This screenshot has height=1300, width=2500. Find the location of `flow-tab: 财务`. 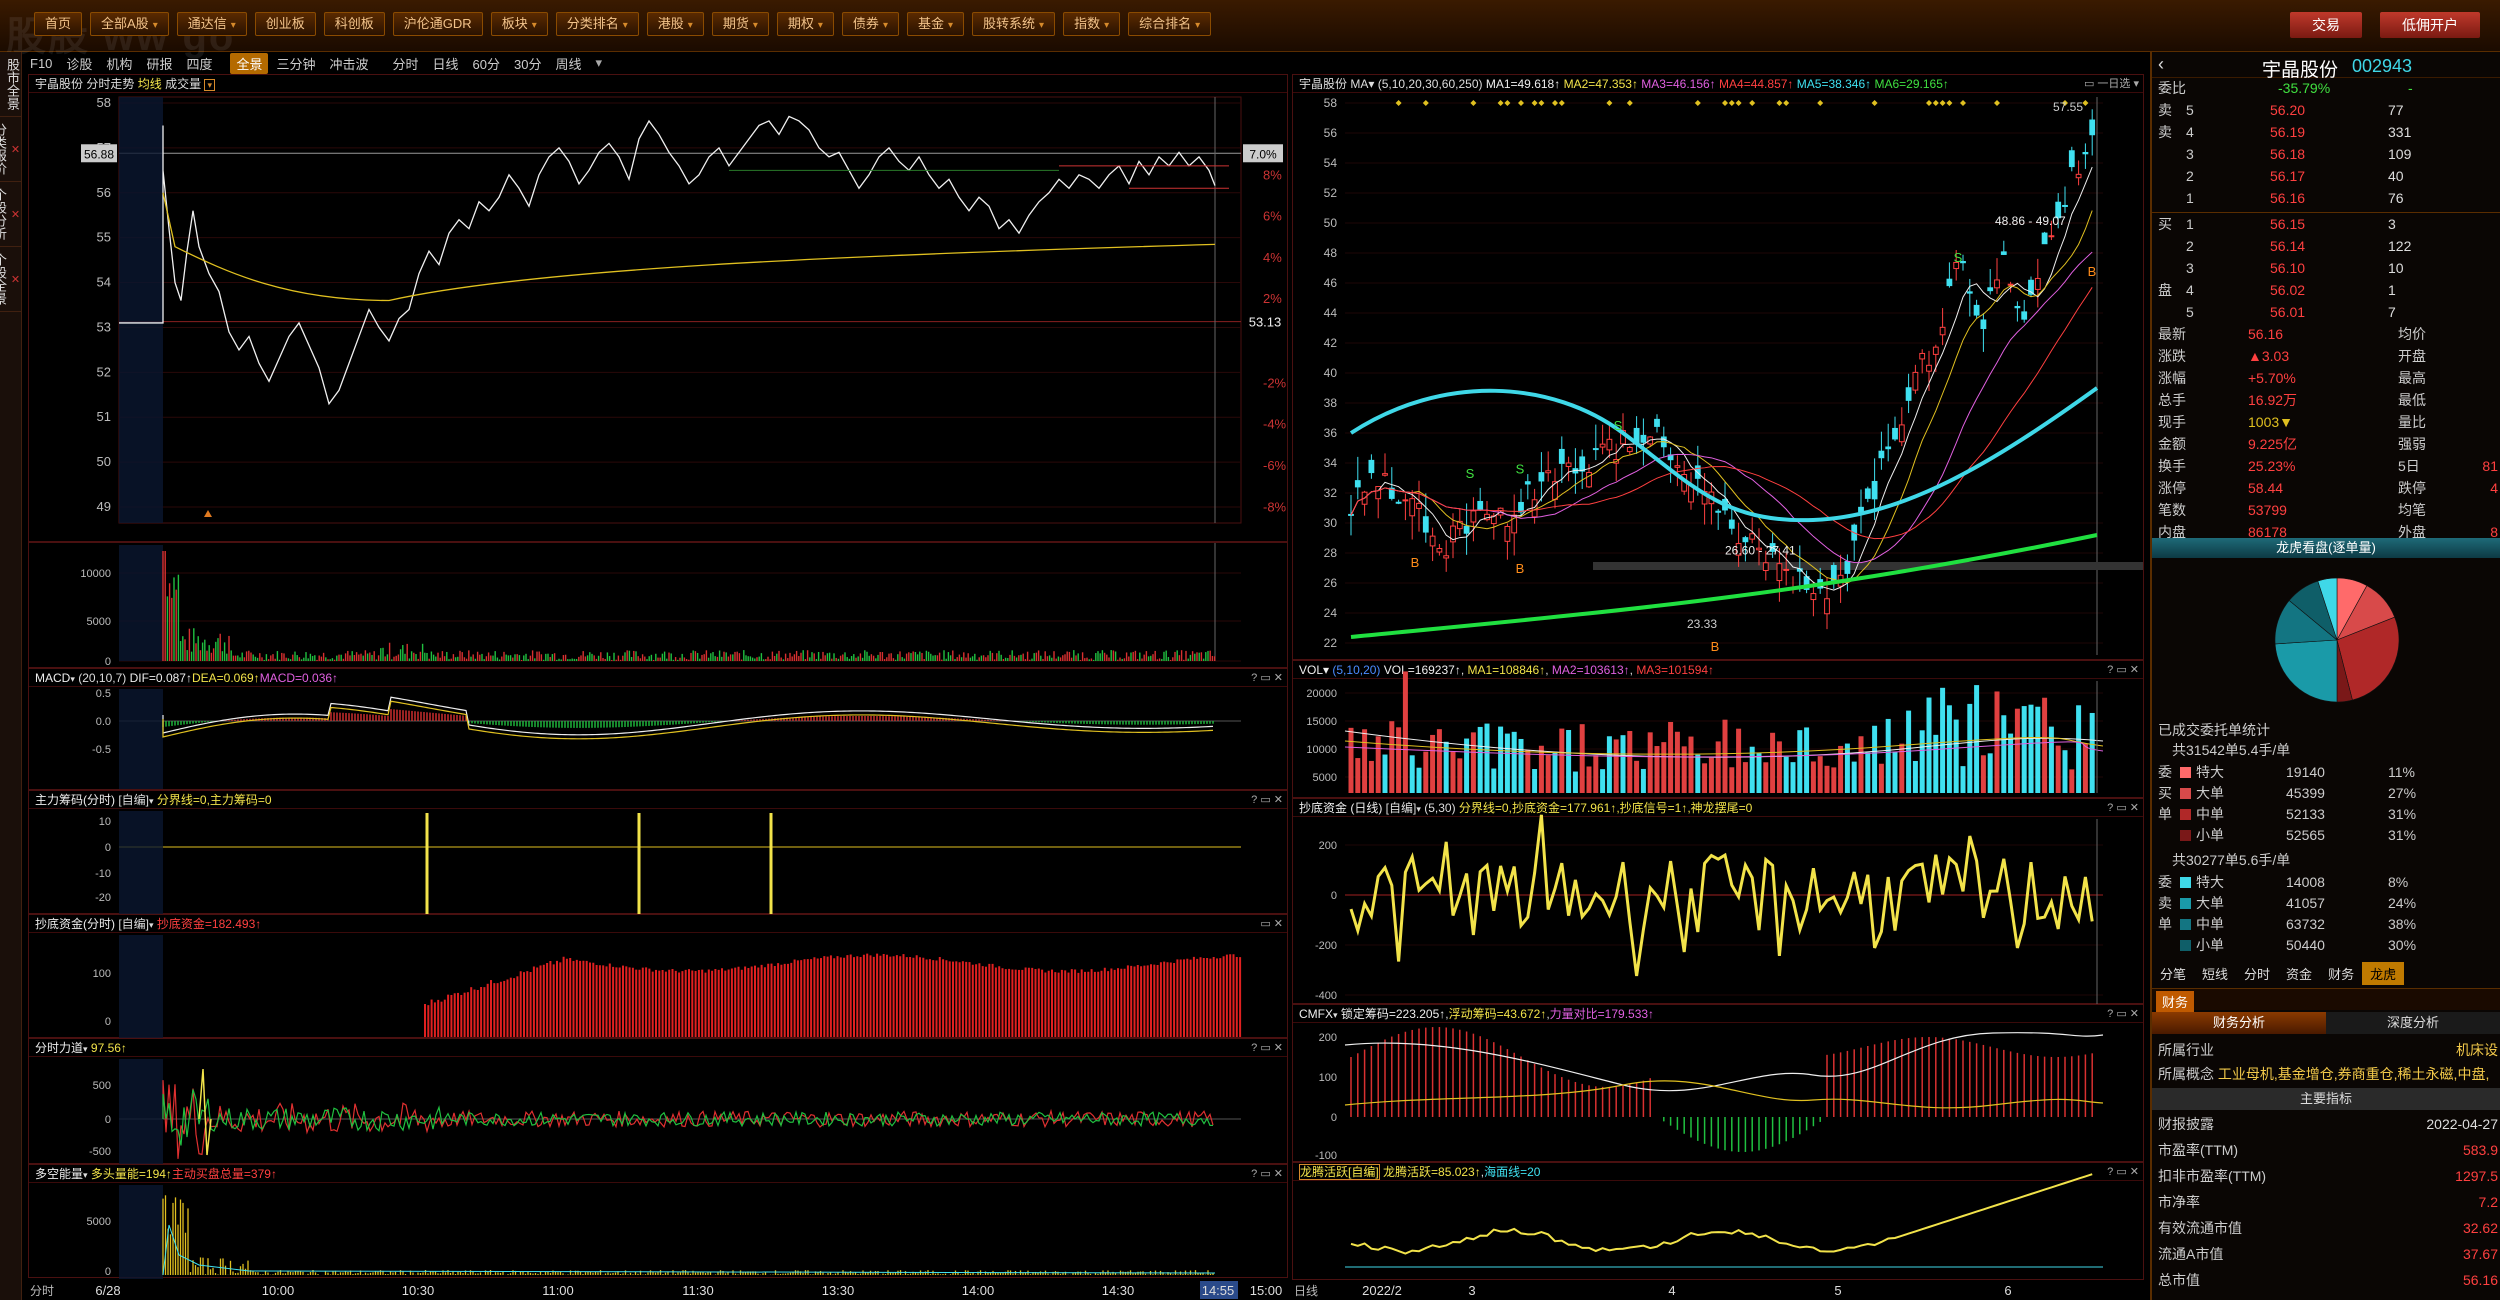

flow-tab: 财务 is located at coordinates (2341, 973).